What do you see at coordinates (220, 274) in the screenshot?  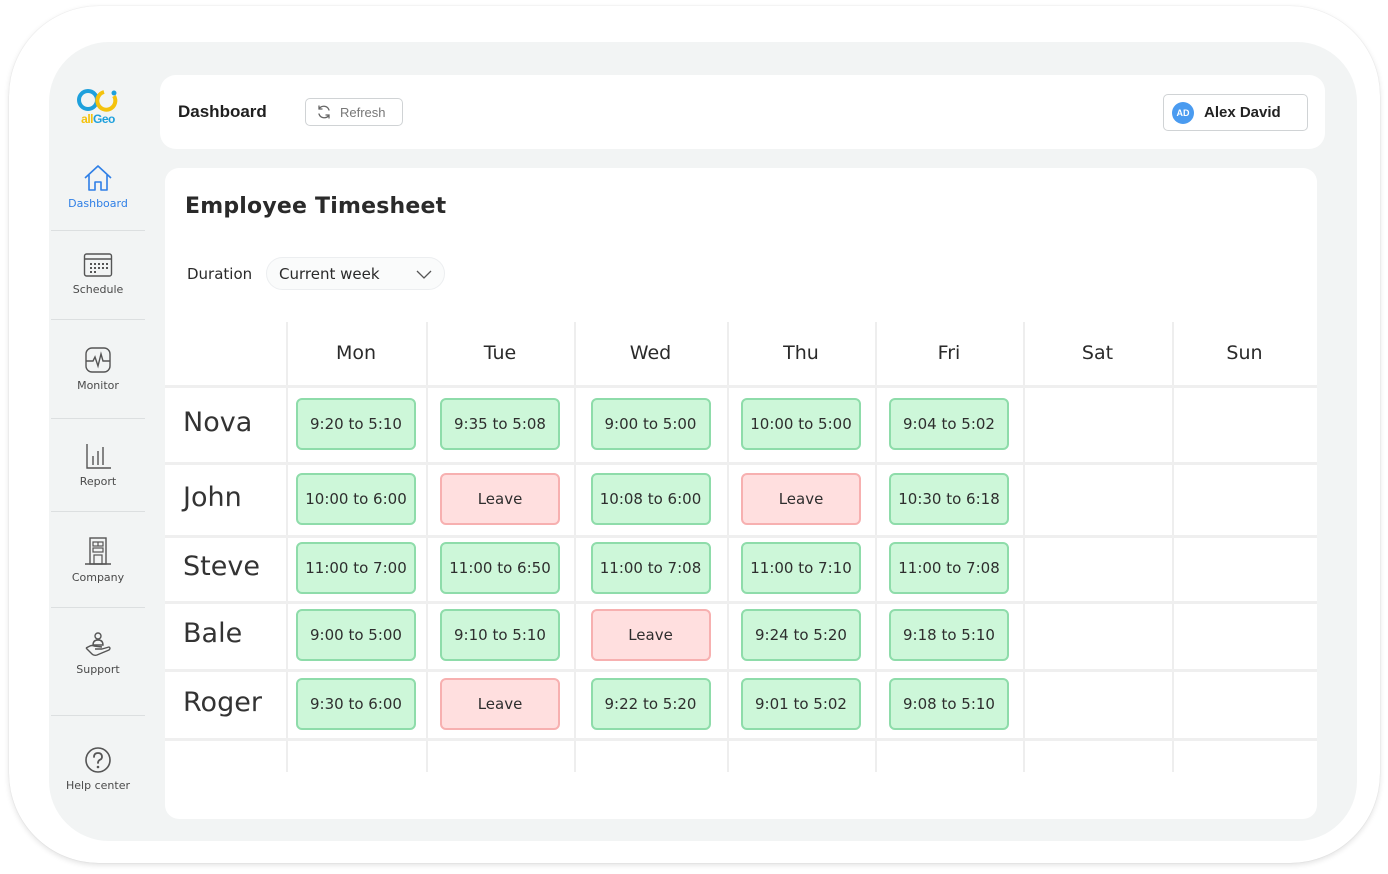 I see `duration-label: Duration` at bounding box center [220, 274].